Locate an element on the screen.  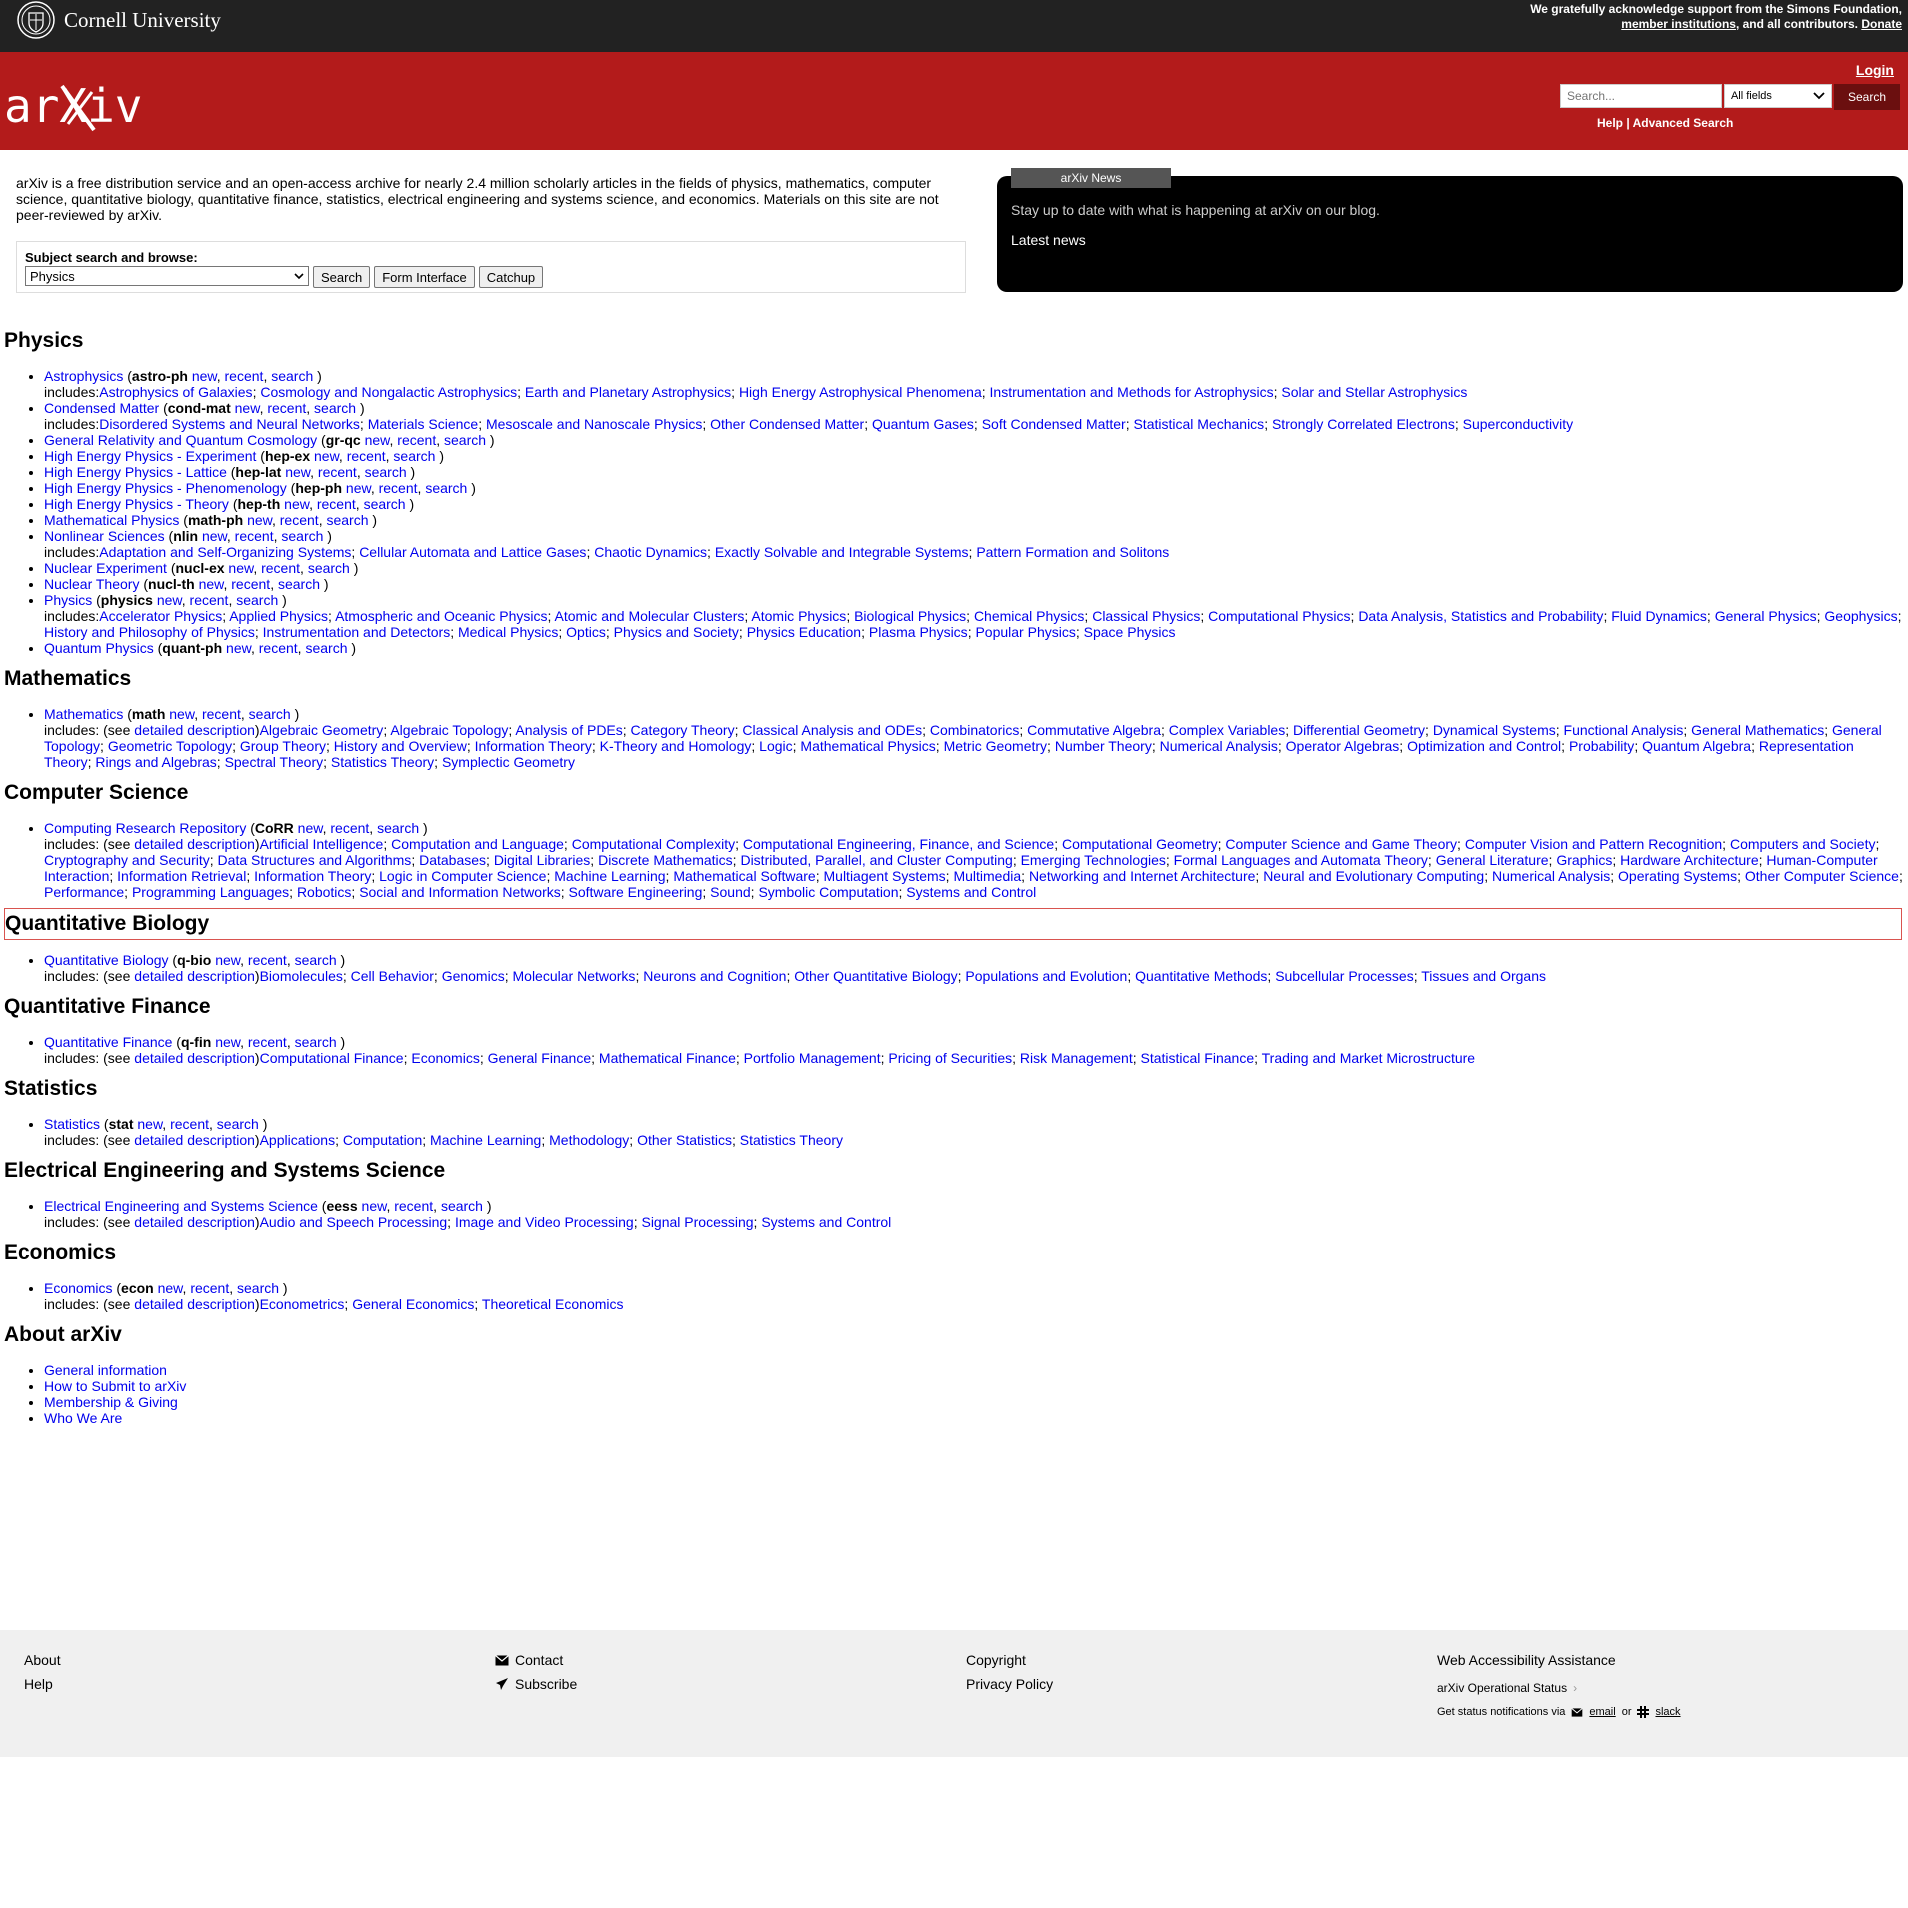
archive-name-link: Quantitative Finance is located at coordinates (108, 1042).